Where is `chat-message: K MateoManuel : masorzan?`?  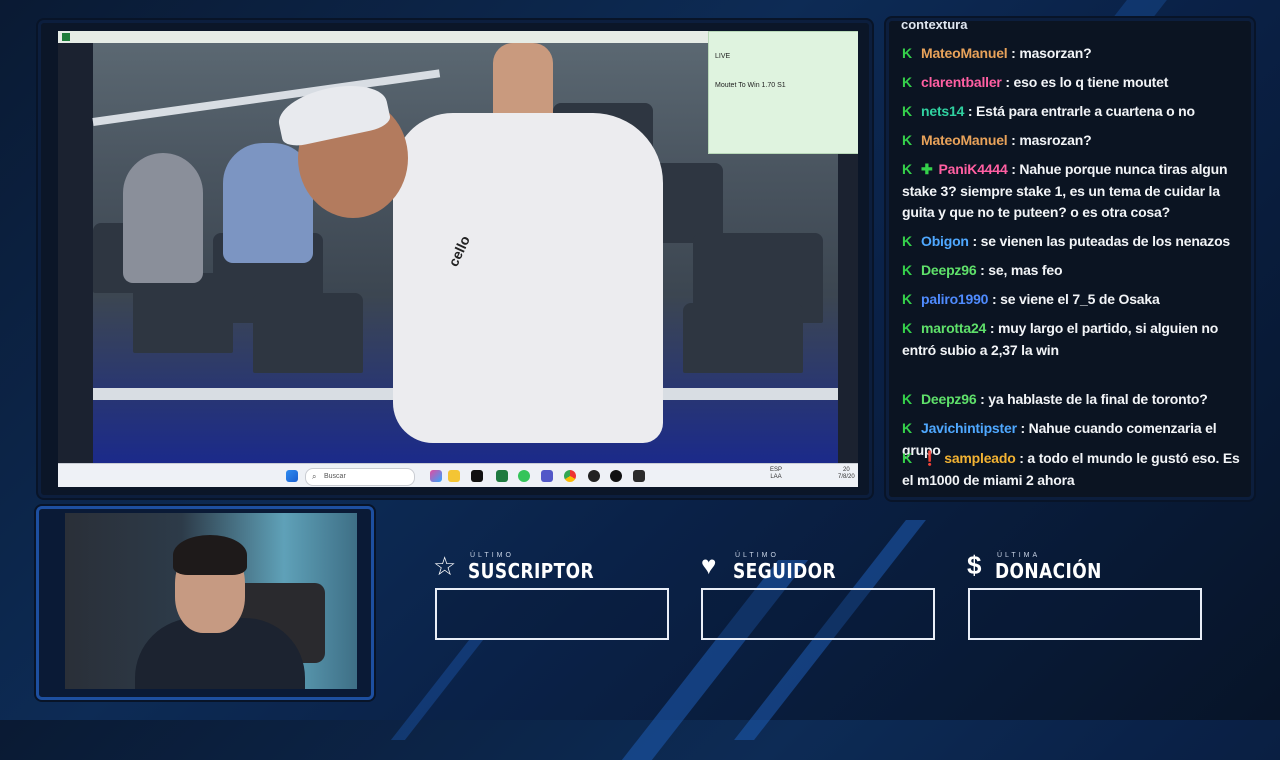
chat-message: K MateoManuel : masorzan? is located at coordinates (1072, 54).